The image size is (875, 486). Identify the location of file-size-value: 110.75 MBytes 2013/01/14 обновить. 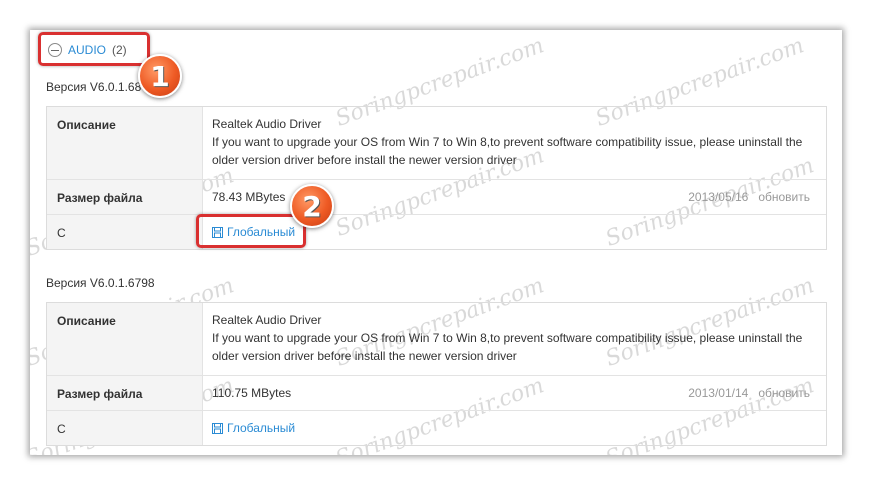
(514, 393).